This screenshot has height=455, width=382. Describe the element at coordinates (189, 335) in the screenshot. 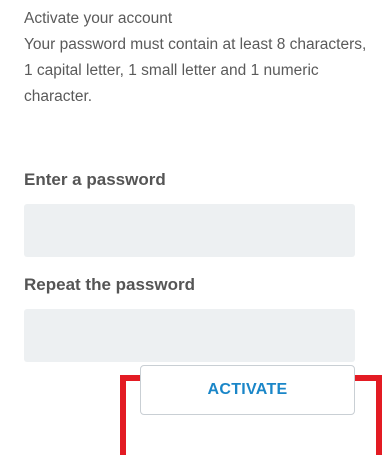

I see `repeat-password-input` at that location.